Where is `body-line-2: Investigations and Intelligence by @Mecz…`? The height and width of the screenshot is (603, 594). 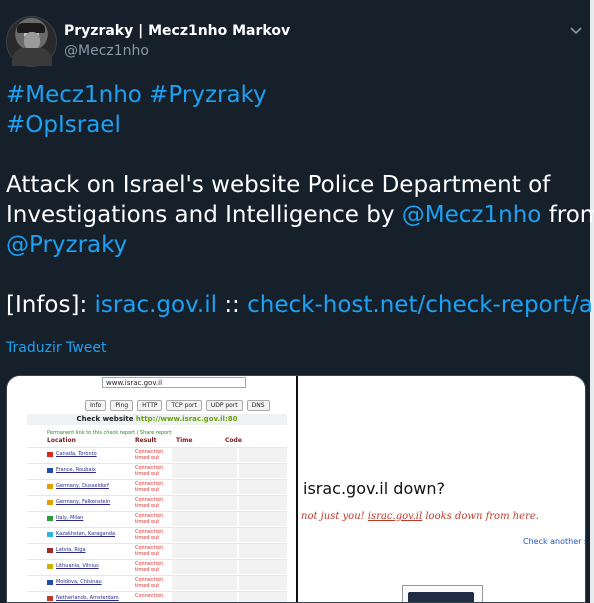 body-line-2: Investigations and Intelligence by @Mecz… is located at coordinates (300, 215).